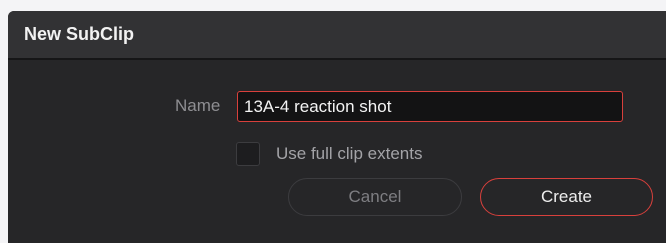  What do you see at coordinates (337, 59) in the screenshot?
I see `titlebar-divider` at bounding box center [337, 59].